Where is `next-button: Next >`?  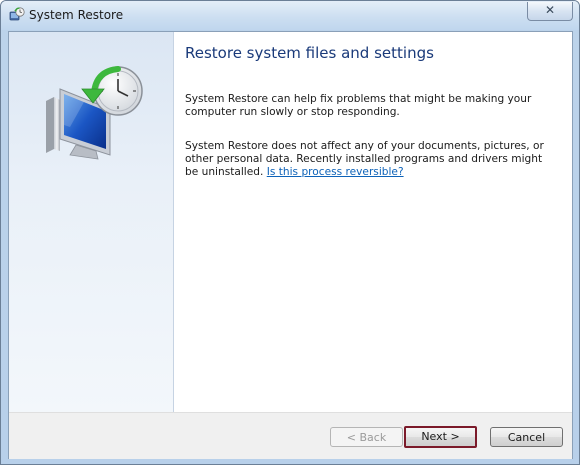 next-button: Next > is located at coordinates (440, 437).